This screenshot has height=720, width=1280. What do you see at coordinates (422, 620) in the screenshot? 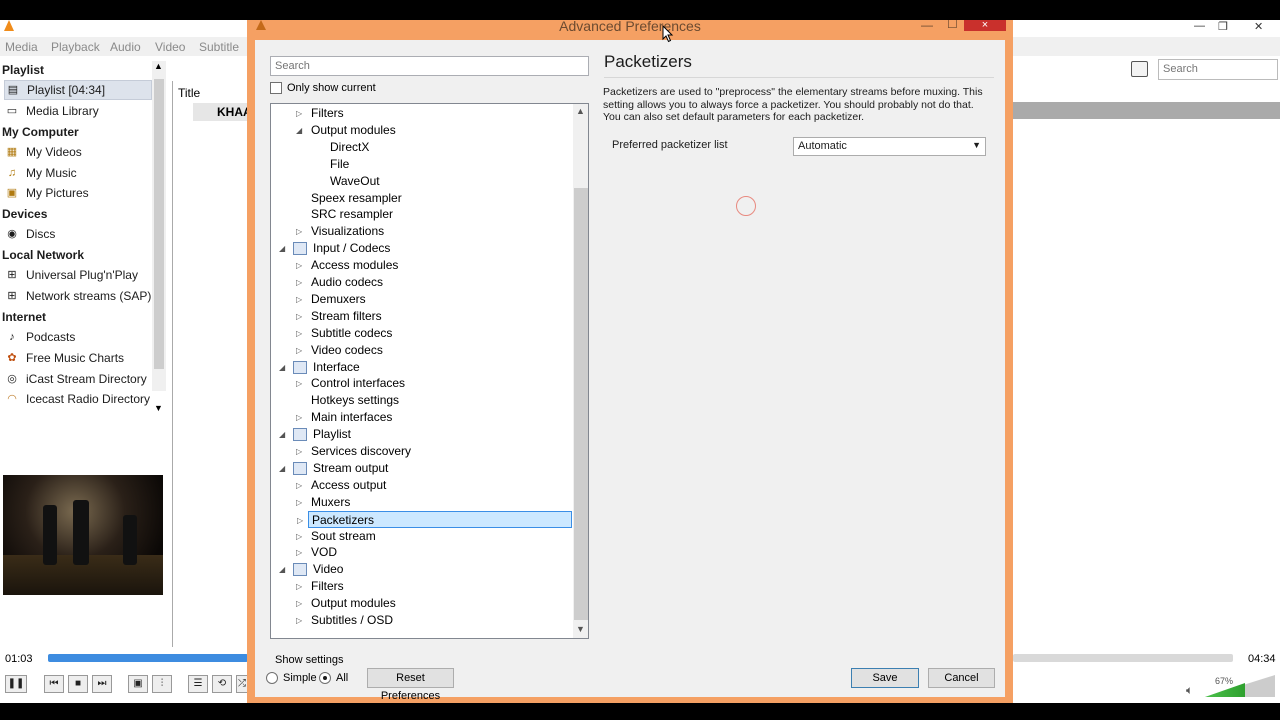
I see `tree-item: ▷ Subtitles / OSD` at bounding box center [422, 620].